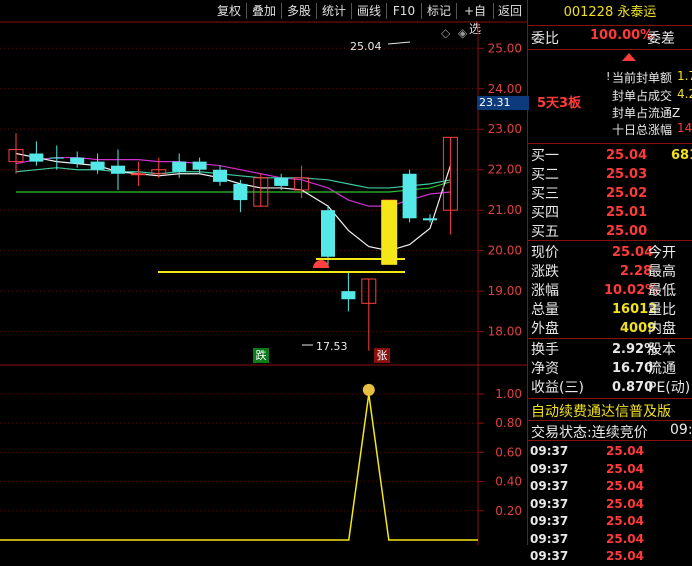 This screenshot has width=692, height=566. What do you see at coordinates (629, 53) in the screenshot?
I see `arrow-up-icon` at bounding box center [629, 53].